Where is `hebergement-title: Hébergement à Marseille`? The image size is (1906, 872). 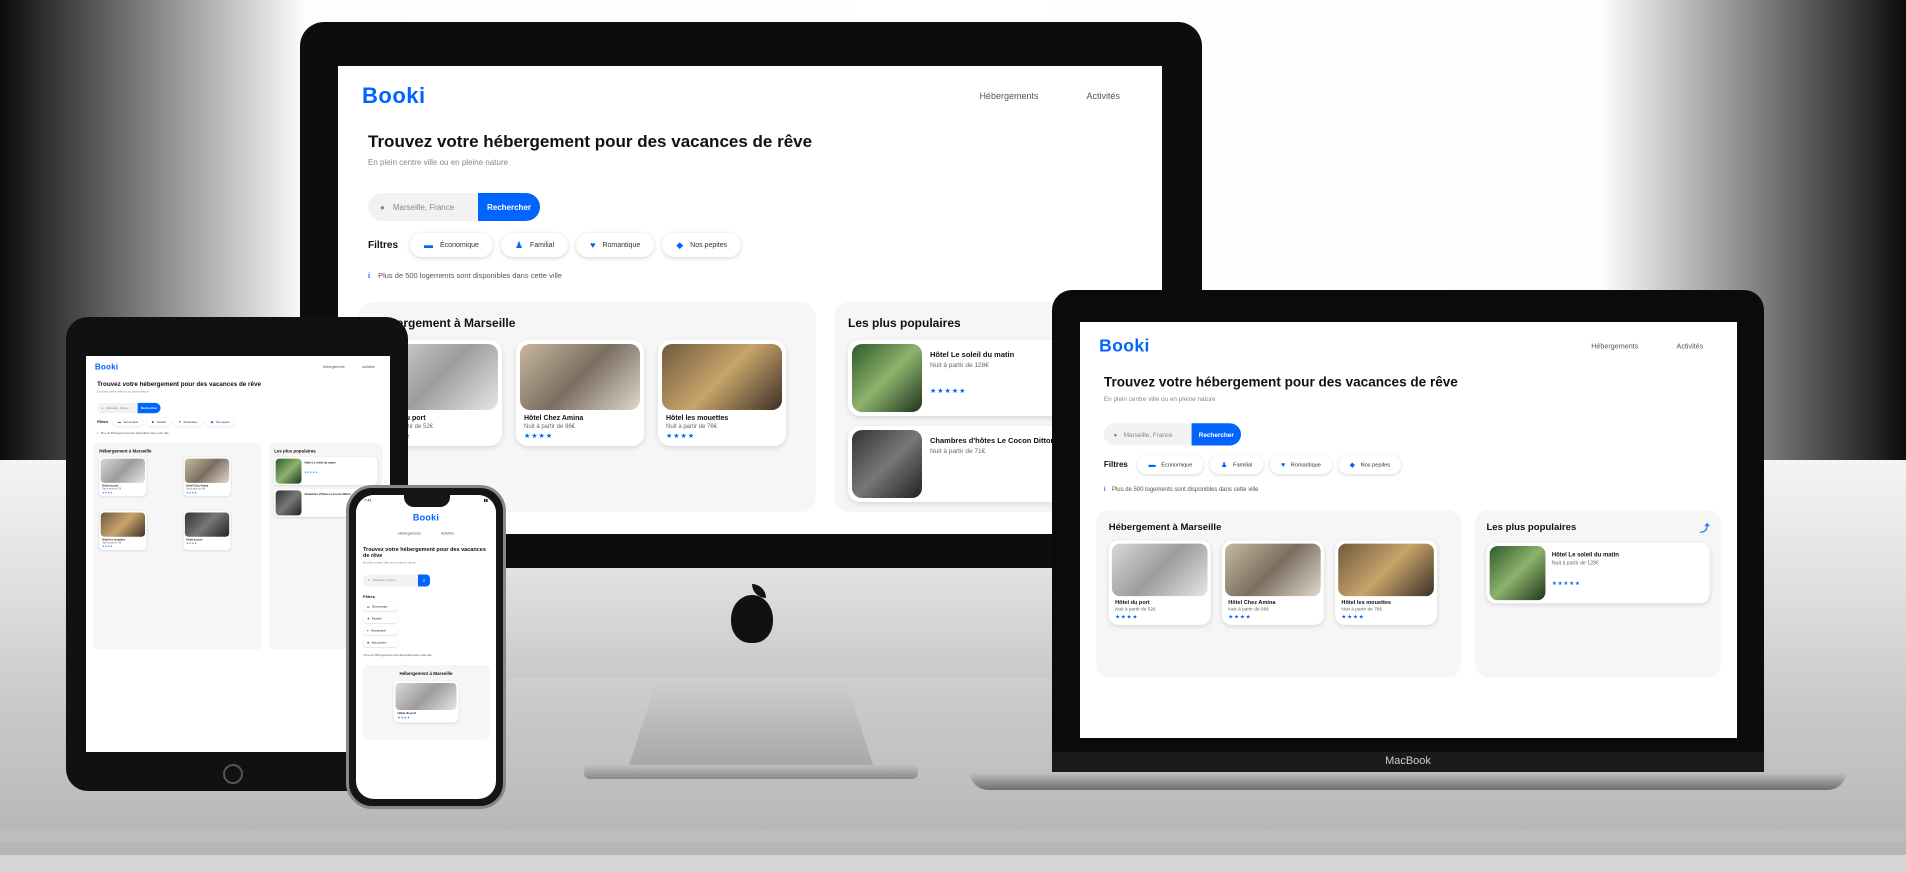
hebergement-title: Hébergement à Marseille is located at coordinates (1165, 527).